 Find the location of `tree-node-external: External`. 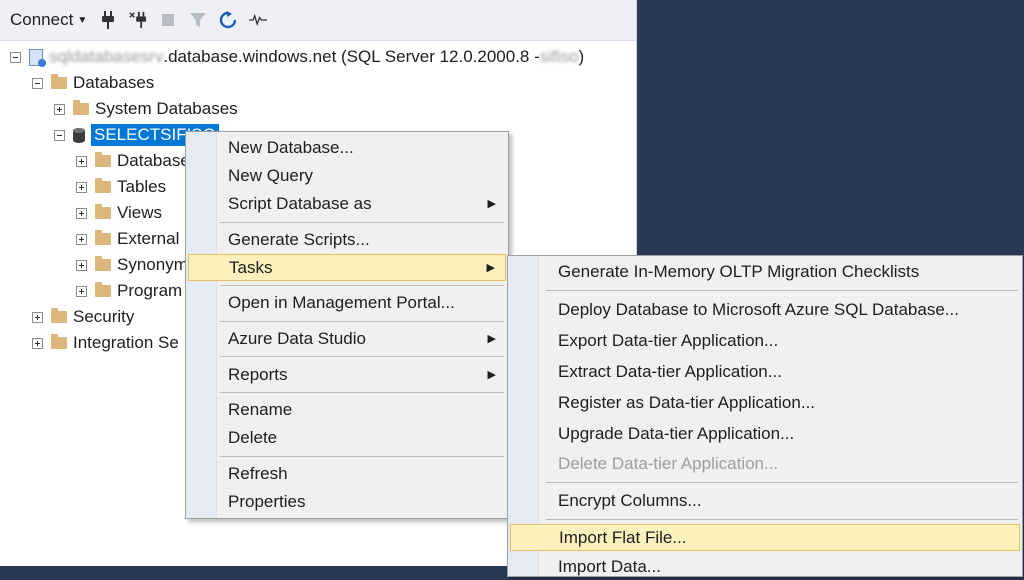

tree-node-external: External is located at coordinates (127, 239).